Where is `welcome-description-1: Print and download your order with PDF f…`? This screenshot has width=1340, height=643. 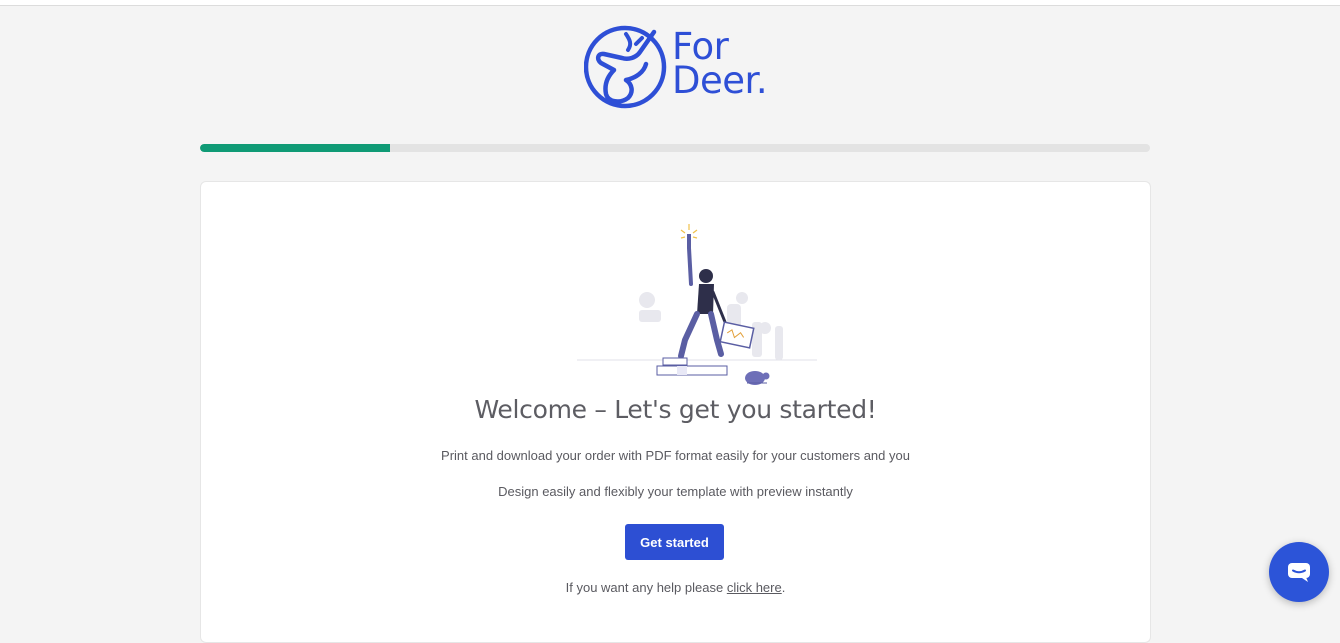
welcome-description-1: Print and download your order with PDF f… is located at coordinates (675, 455).